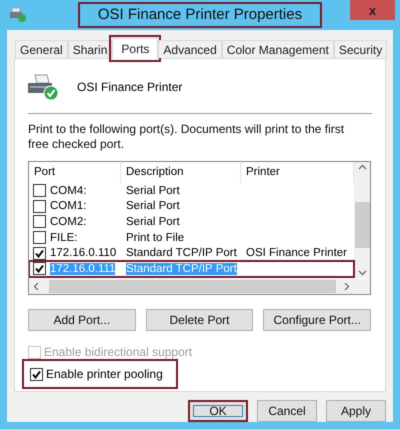 This screenshot has width=400, height=429. Describe the element at coordinates (218, 411) in the screenshot. I see `dialog-button: OK` at that location.